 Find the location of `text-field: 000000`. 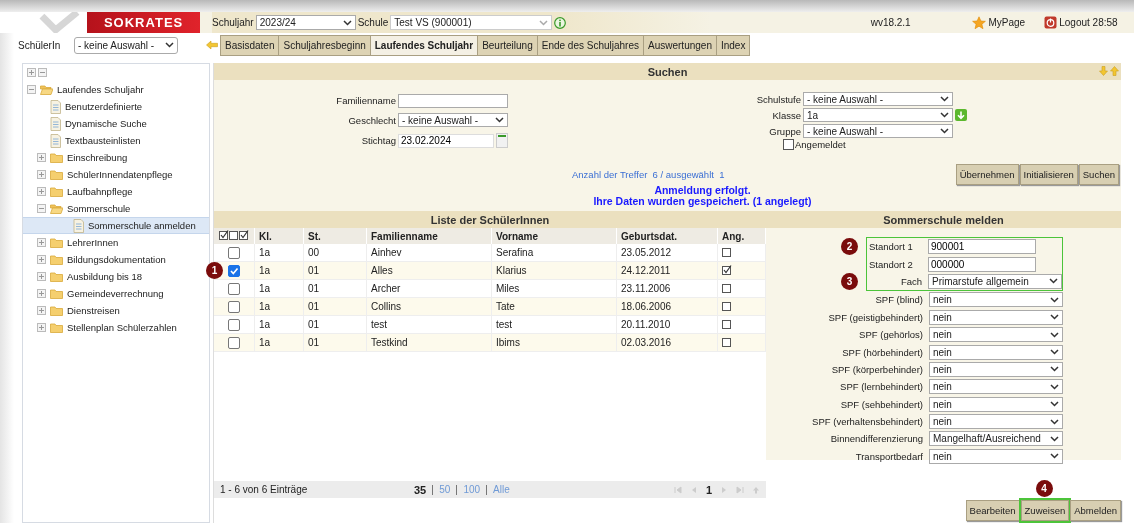

text-field: 000000 is located at coordinates (982, 264).